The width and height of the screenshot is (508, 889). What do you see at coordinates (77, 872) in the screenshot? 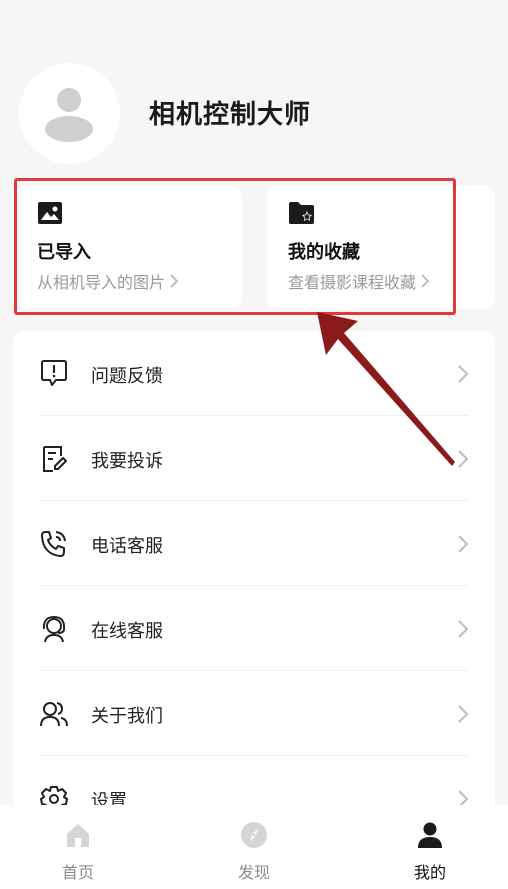
I see `tab-label: 首页` at bounding box center [77, 872].